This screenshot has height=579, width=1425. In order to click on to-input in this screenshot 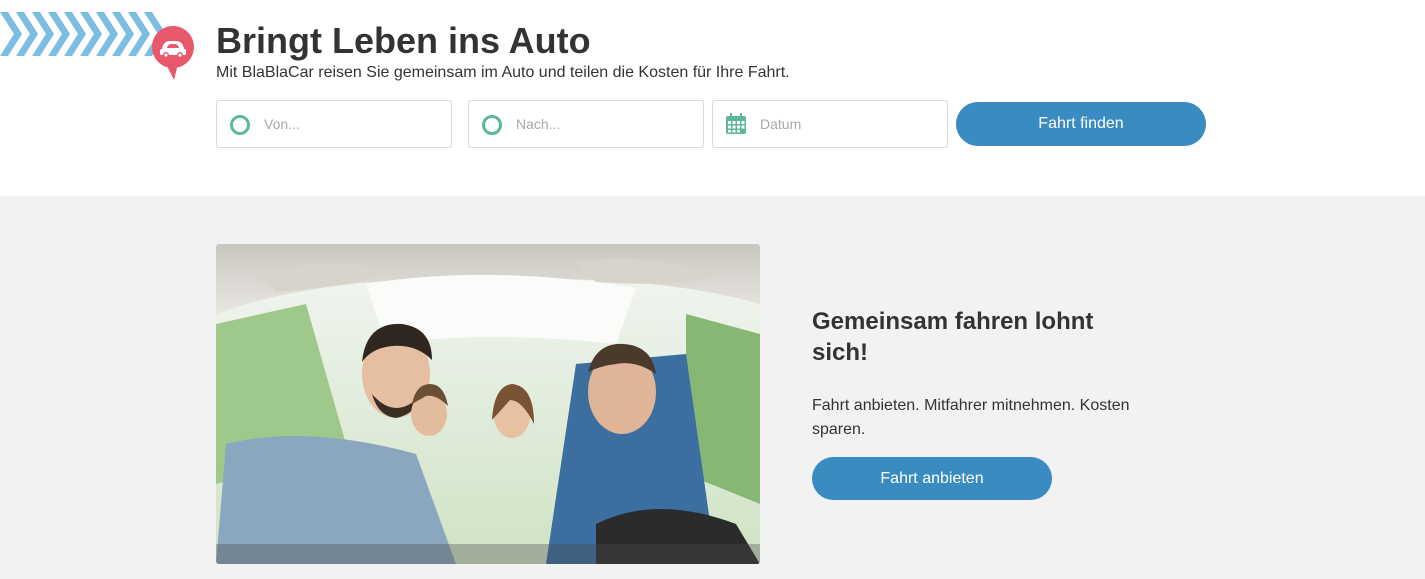, I will do `click(605, 124)`.